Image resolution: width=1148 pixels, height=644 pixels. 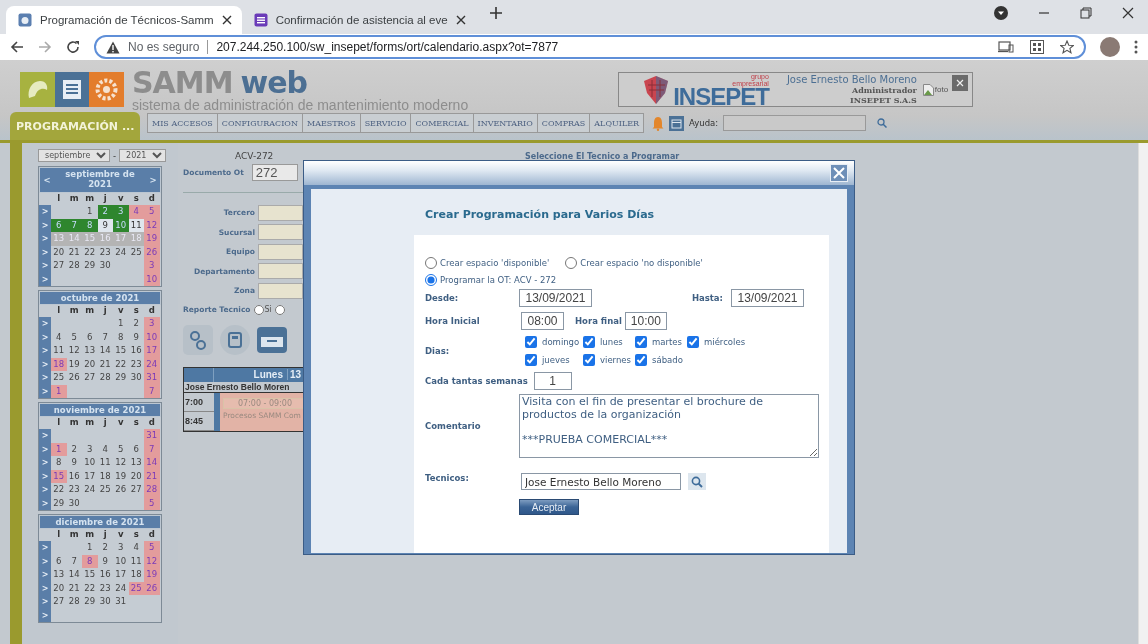 What do you see at coordinates (441, 123) in the screenshot?
I see `menu-item: COMERCIAL` at bounding box center [441, 123].